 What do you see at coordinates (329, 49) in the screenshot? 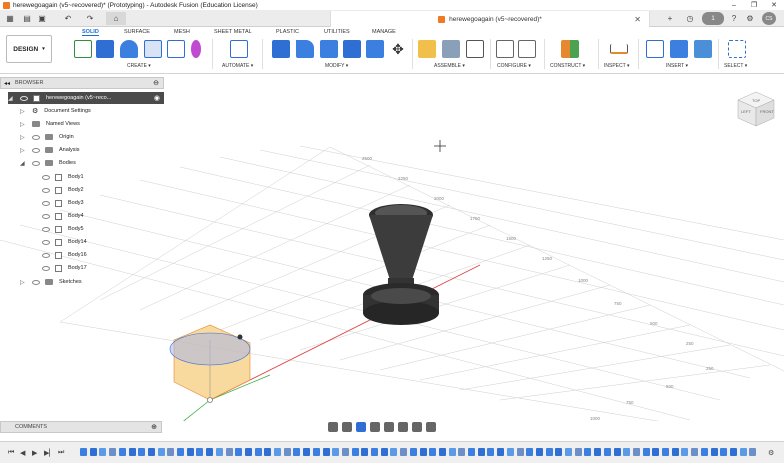
I see `chamfer-icon` at bounding box center [329, 49].